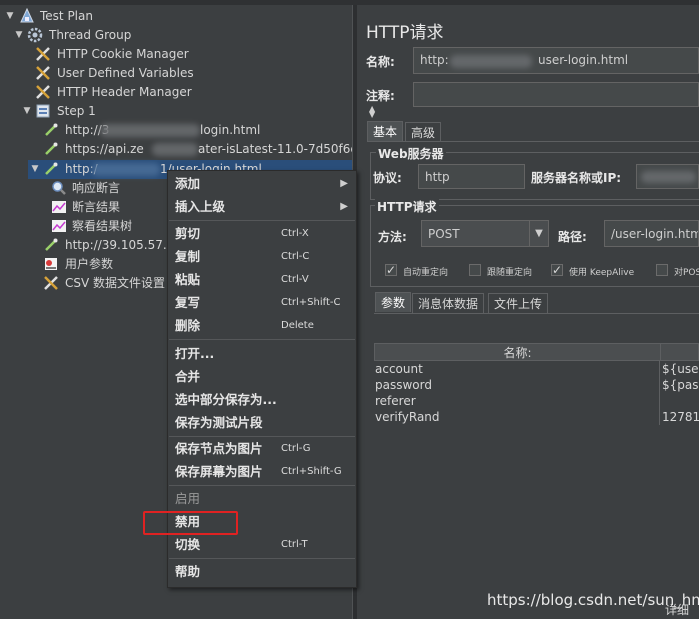  What do you see at coordinates (188, 571) in the screenshot?
I see `menu-item-label: 帮助` at bounding box center [188, 571].